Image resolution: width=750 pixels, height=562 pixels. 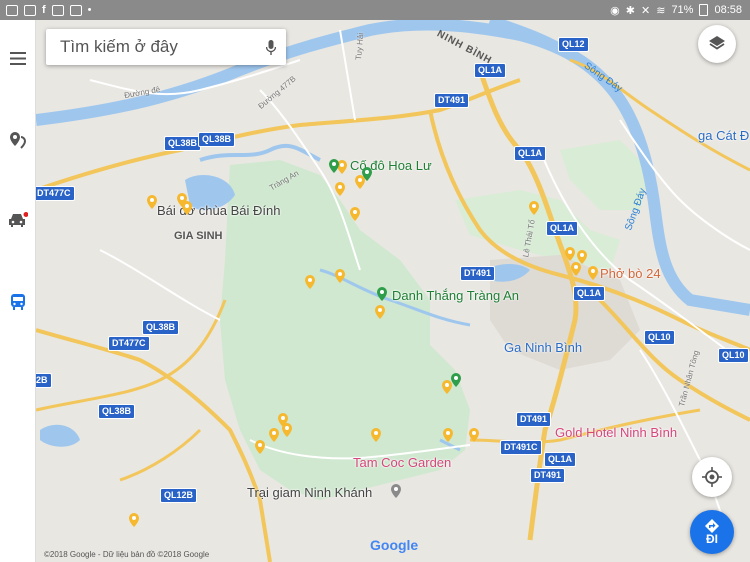 What do you see at coordinates (30, 10) in the screenshot?
I see `notification-icon` at bounding box center [30, 10].